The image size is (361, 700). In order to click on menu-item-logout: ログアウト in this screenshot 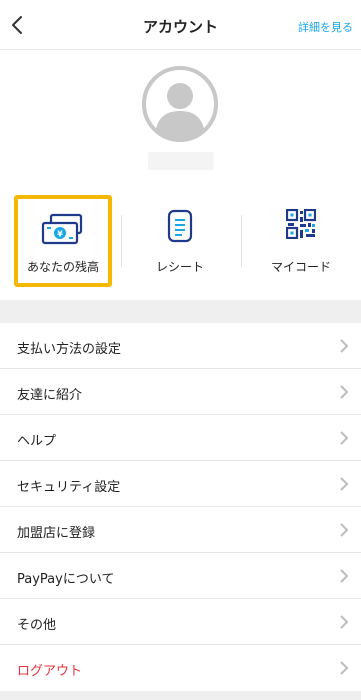, I will do `click(180, 668)`.